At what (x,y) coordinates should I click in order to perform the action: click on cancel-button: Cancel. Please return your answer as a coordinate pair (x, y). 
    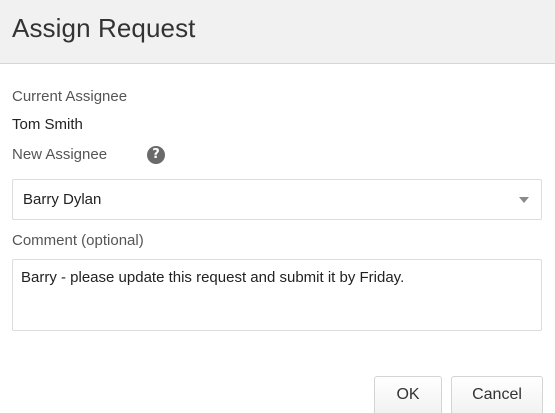
    Looking at the image, I should click on (497, 394).